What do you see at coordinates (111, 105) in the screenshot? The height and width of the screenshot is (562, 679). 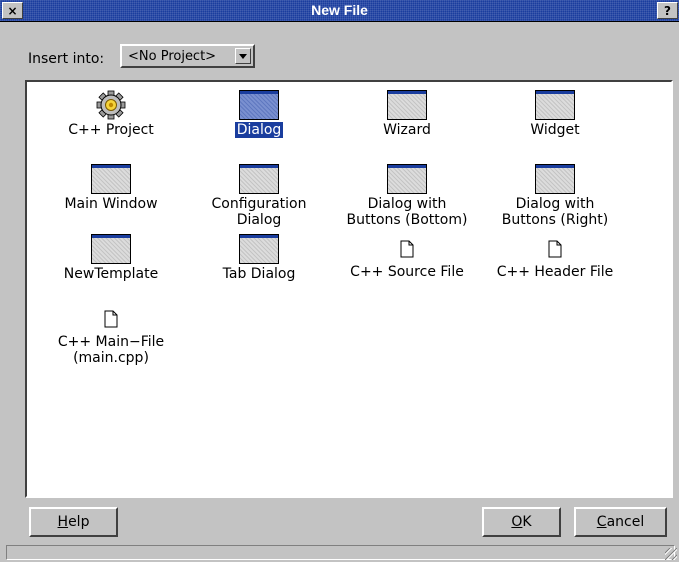 I see `gear-icon` at bounding box center [111, 105].